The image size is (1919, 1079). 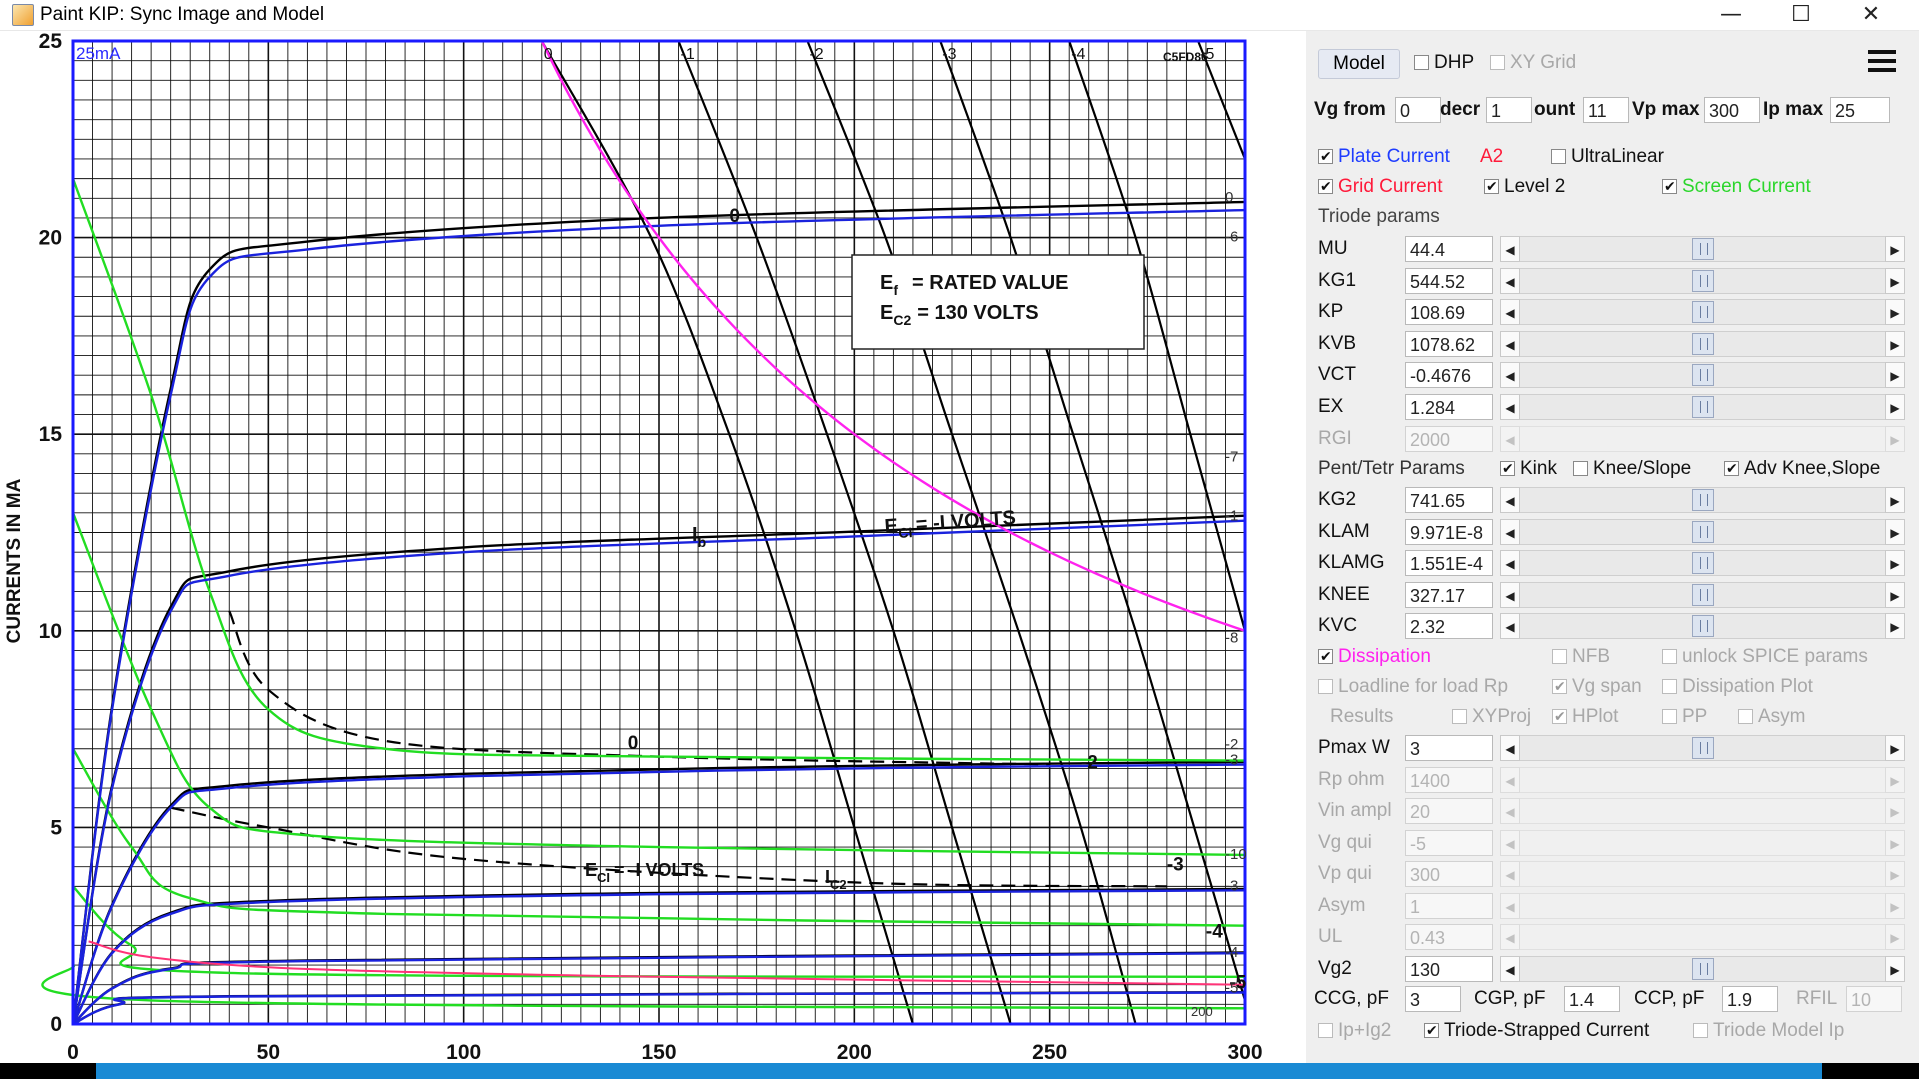 What do you see at coordinates (1449, 968) in the screenshot?
I see `param-input-params3-7: 130` at bounding box center [1449, 968].